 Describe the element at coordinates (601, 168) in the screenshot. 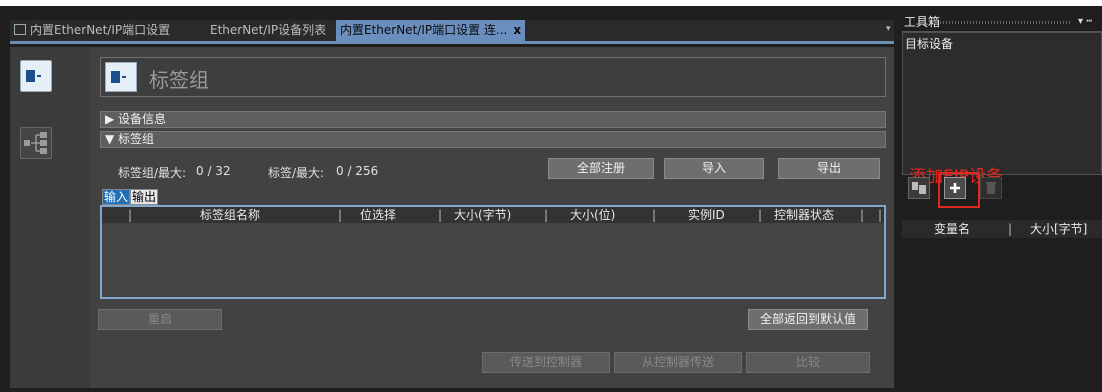

I see `register-all-button: 全部注册` at that location.